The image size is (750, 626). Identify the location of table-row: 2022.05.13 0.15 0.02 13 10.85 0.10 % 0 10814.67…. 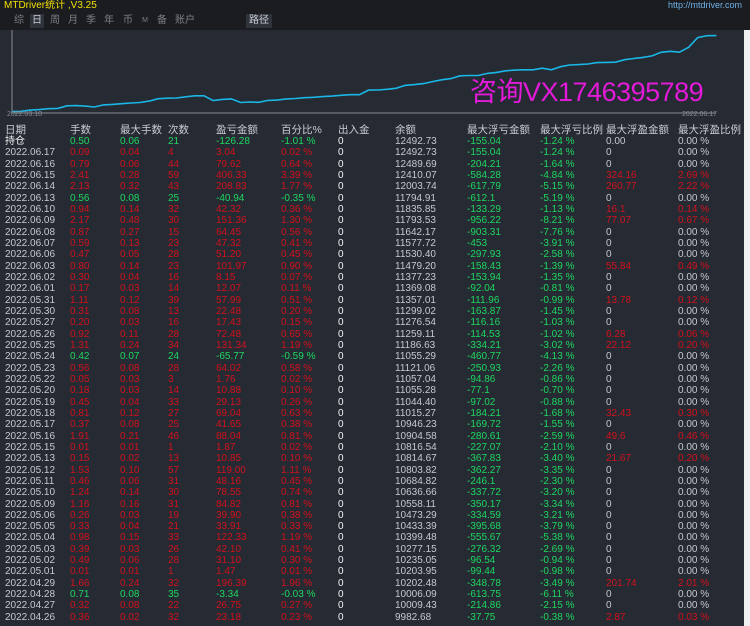
(372, 458).